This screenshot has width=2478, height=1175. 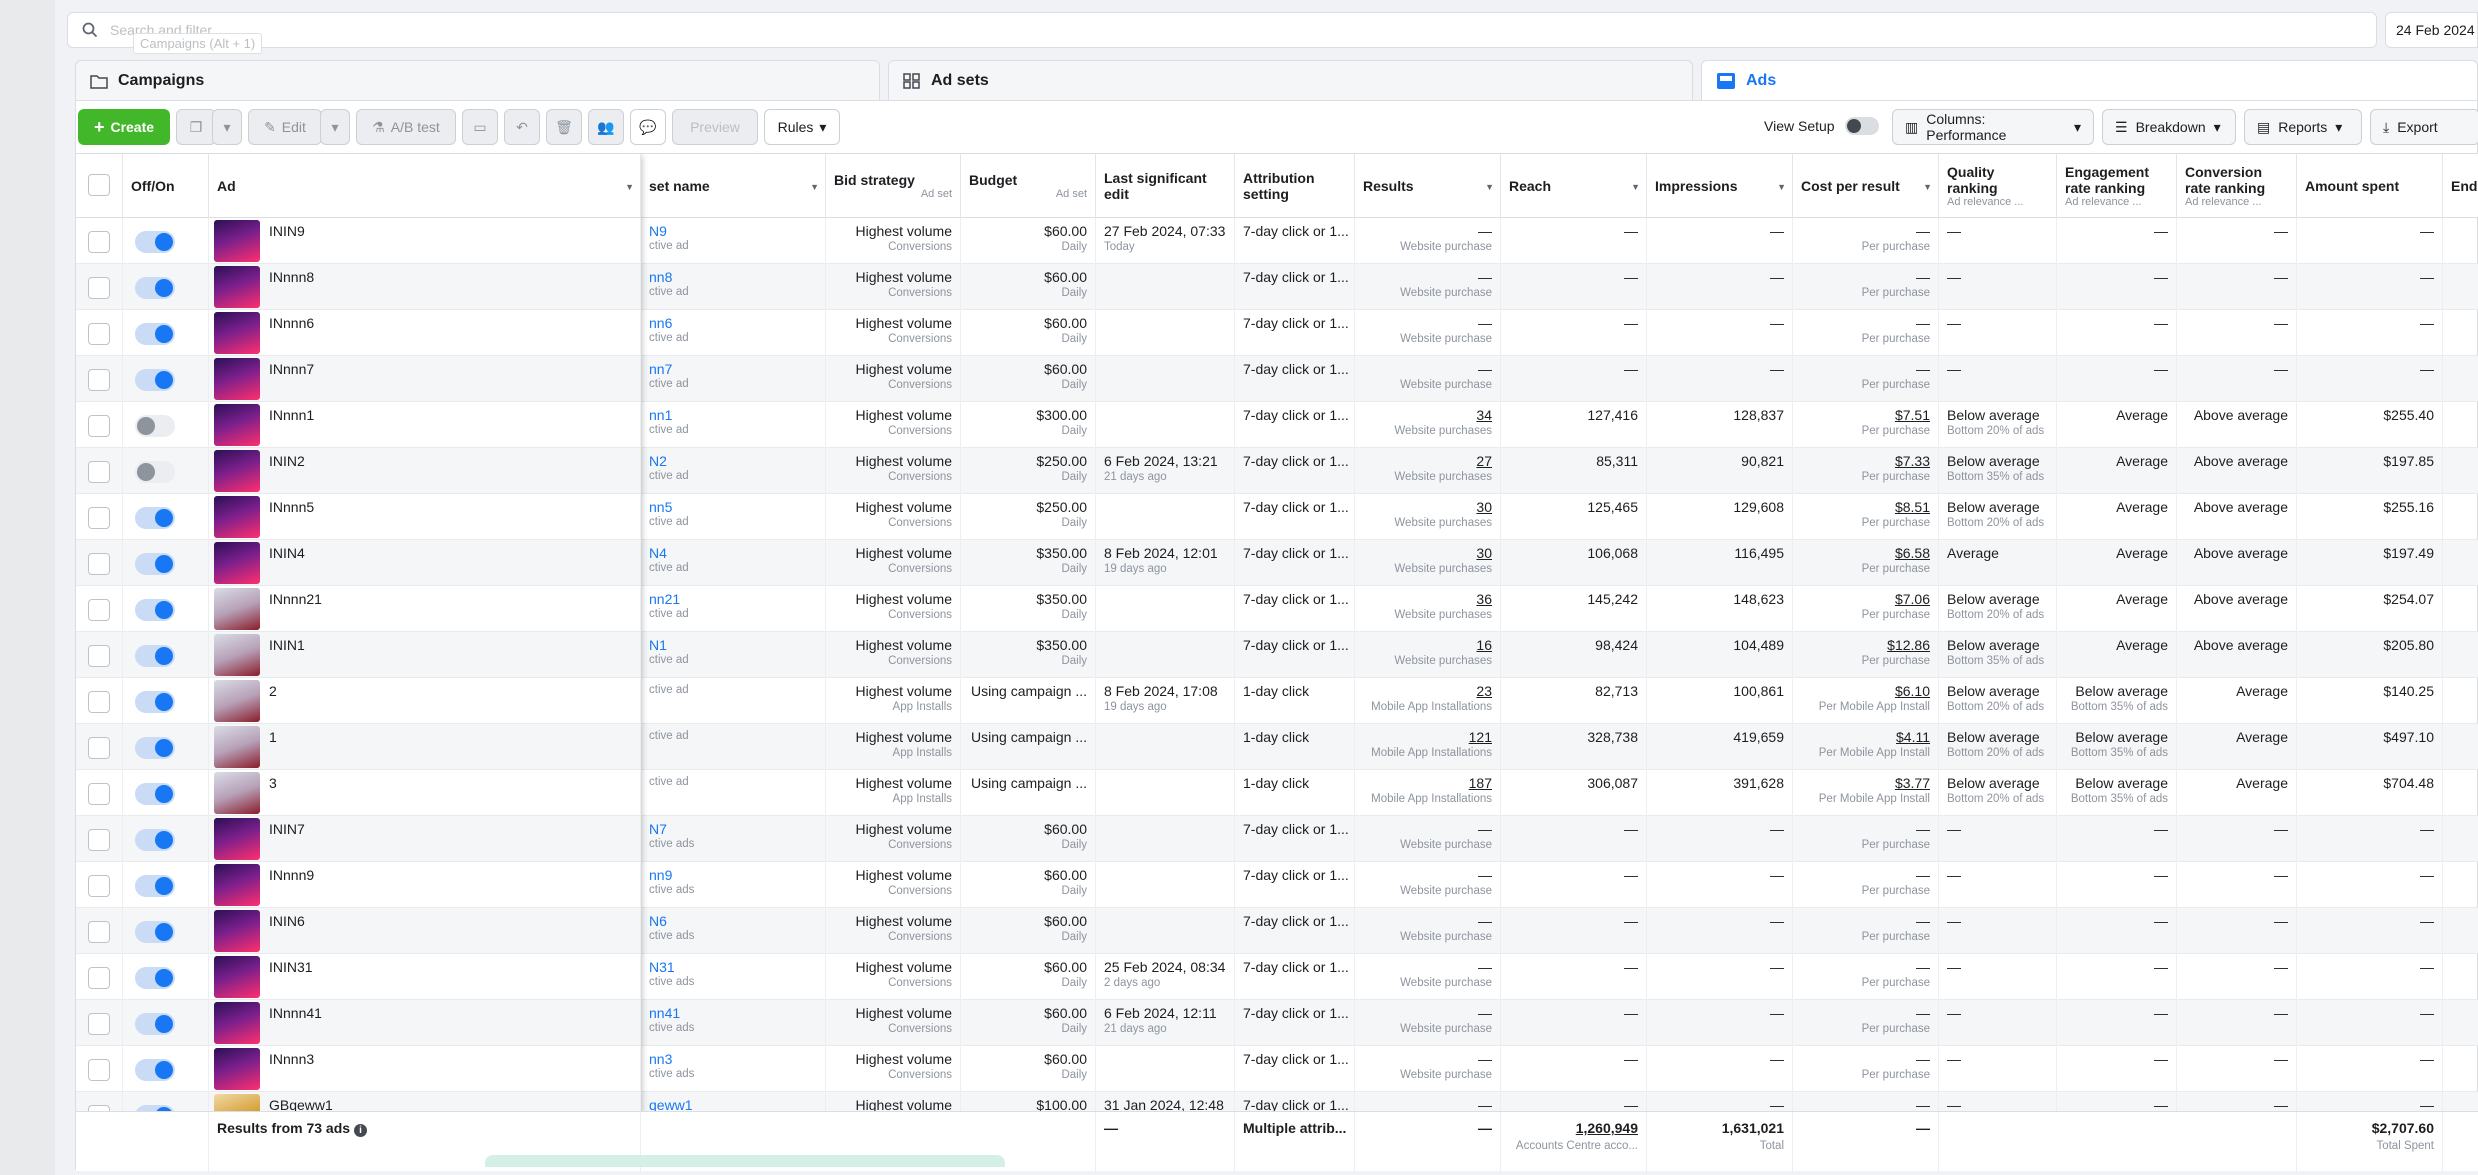 I want to click on export-button: ⤓ Export, so click(x=2424, y=127).